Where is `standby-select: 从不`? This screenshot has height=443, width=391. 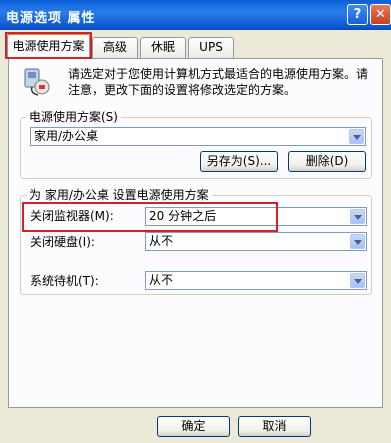
standby-select: 从不 is located at coordinates (256, 280).